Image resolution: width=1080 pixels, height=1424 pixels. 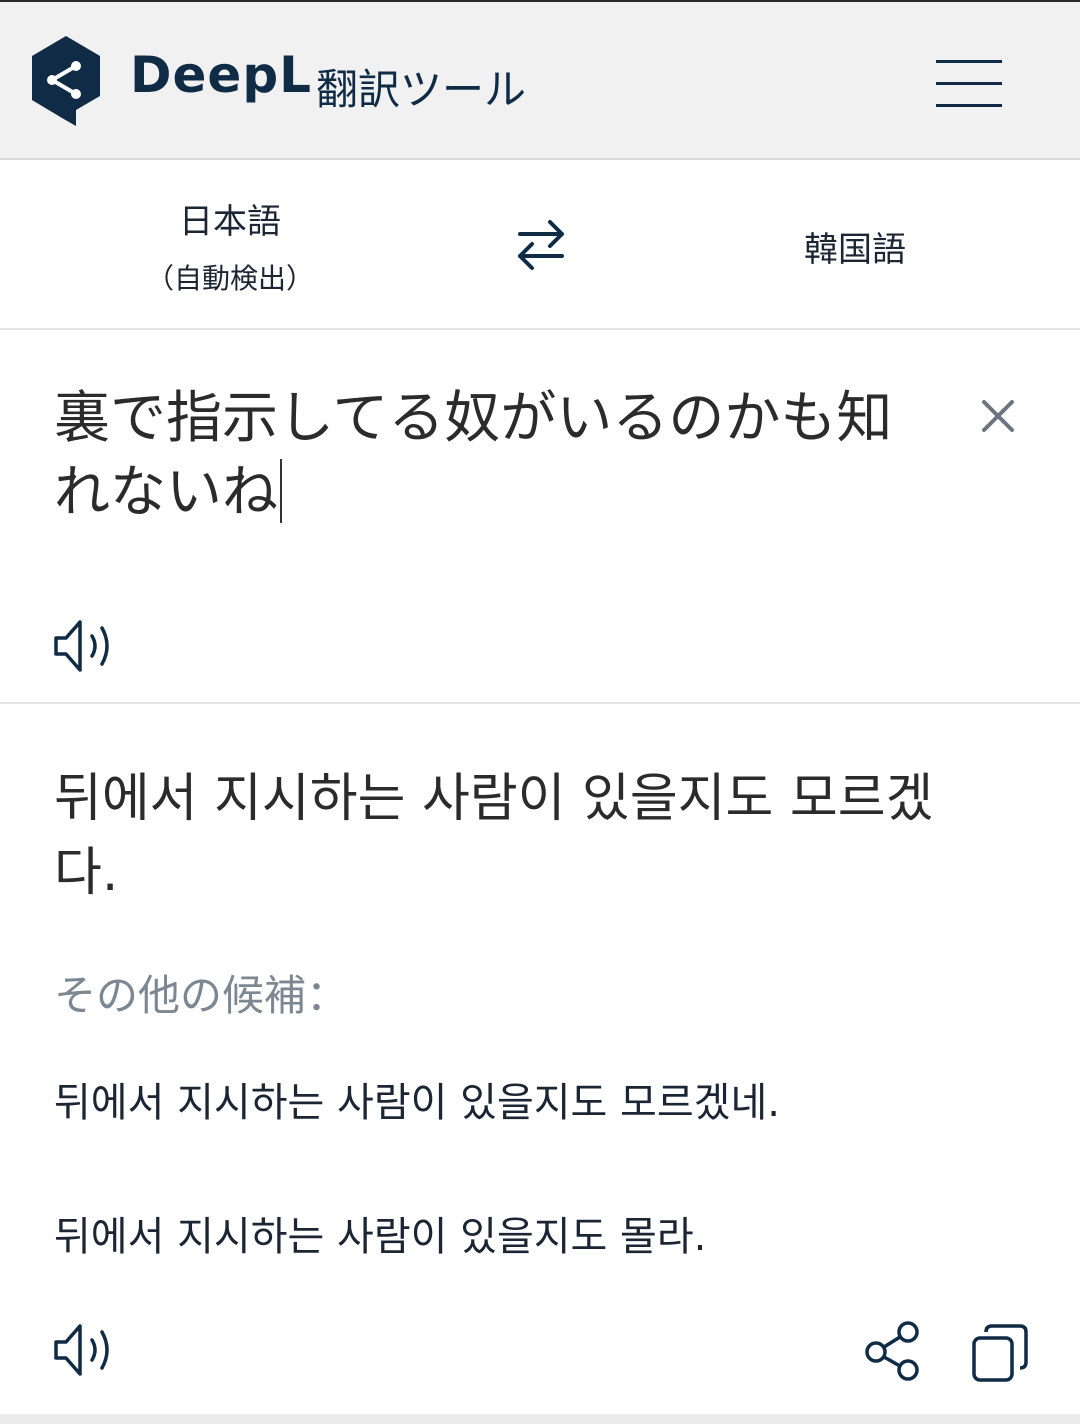 What do you see at coordinates (855, 246) in the screenshot?
I see `target-language-selector: 韓国語` at bounding box center [855, 246].